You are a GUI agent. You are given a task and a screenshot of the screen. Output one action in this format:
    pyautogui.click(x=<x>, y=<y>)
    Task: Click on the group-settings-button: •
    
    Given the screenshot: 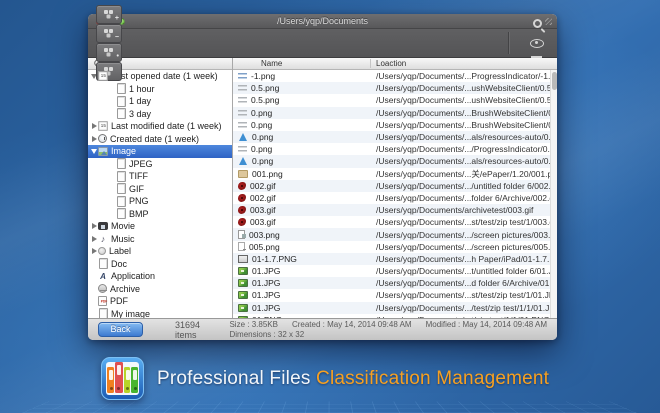 What is the action you would take?
    pyautogui.click(x=109, y=52)
    